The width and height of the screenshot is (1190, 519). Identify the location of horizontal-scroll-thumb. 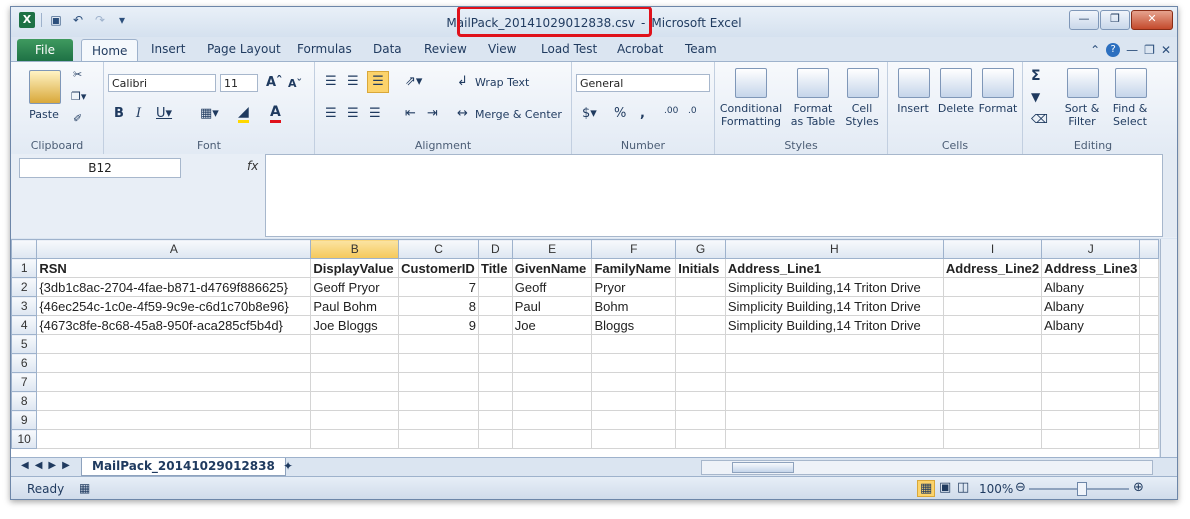
(763, 467).